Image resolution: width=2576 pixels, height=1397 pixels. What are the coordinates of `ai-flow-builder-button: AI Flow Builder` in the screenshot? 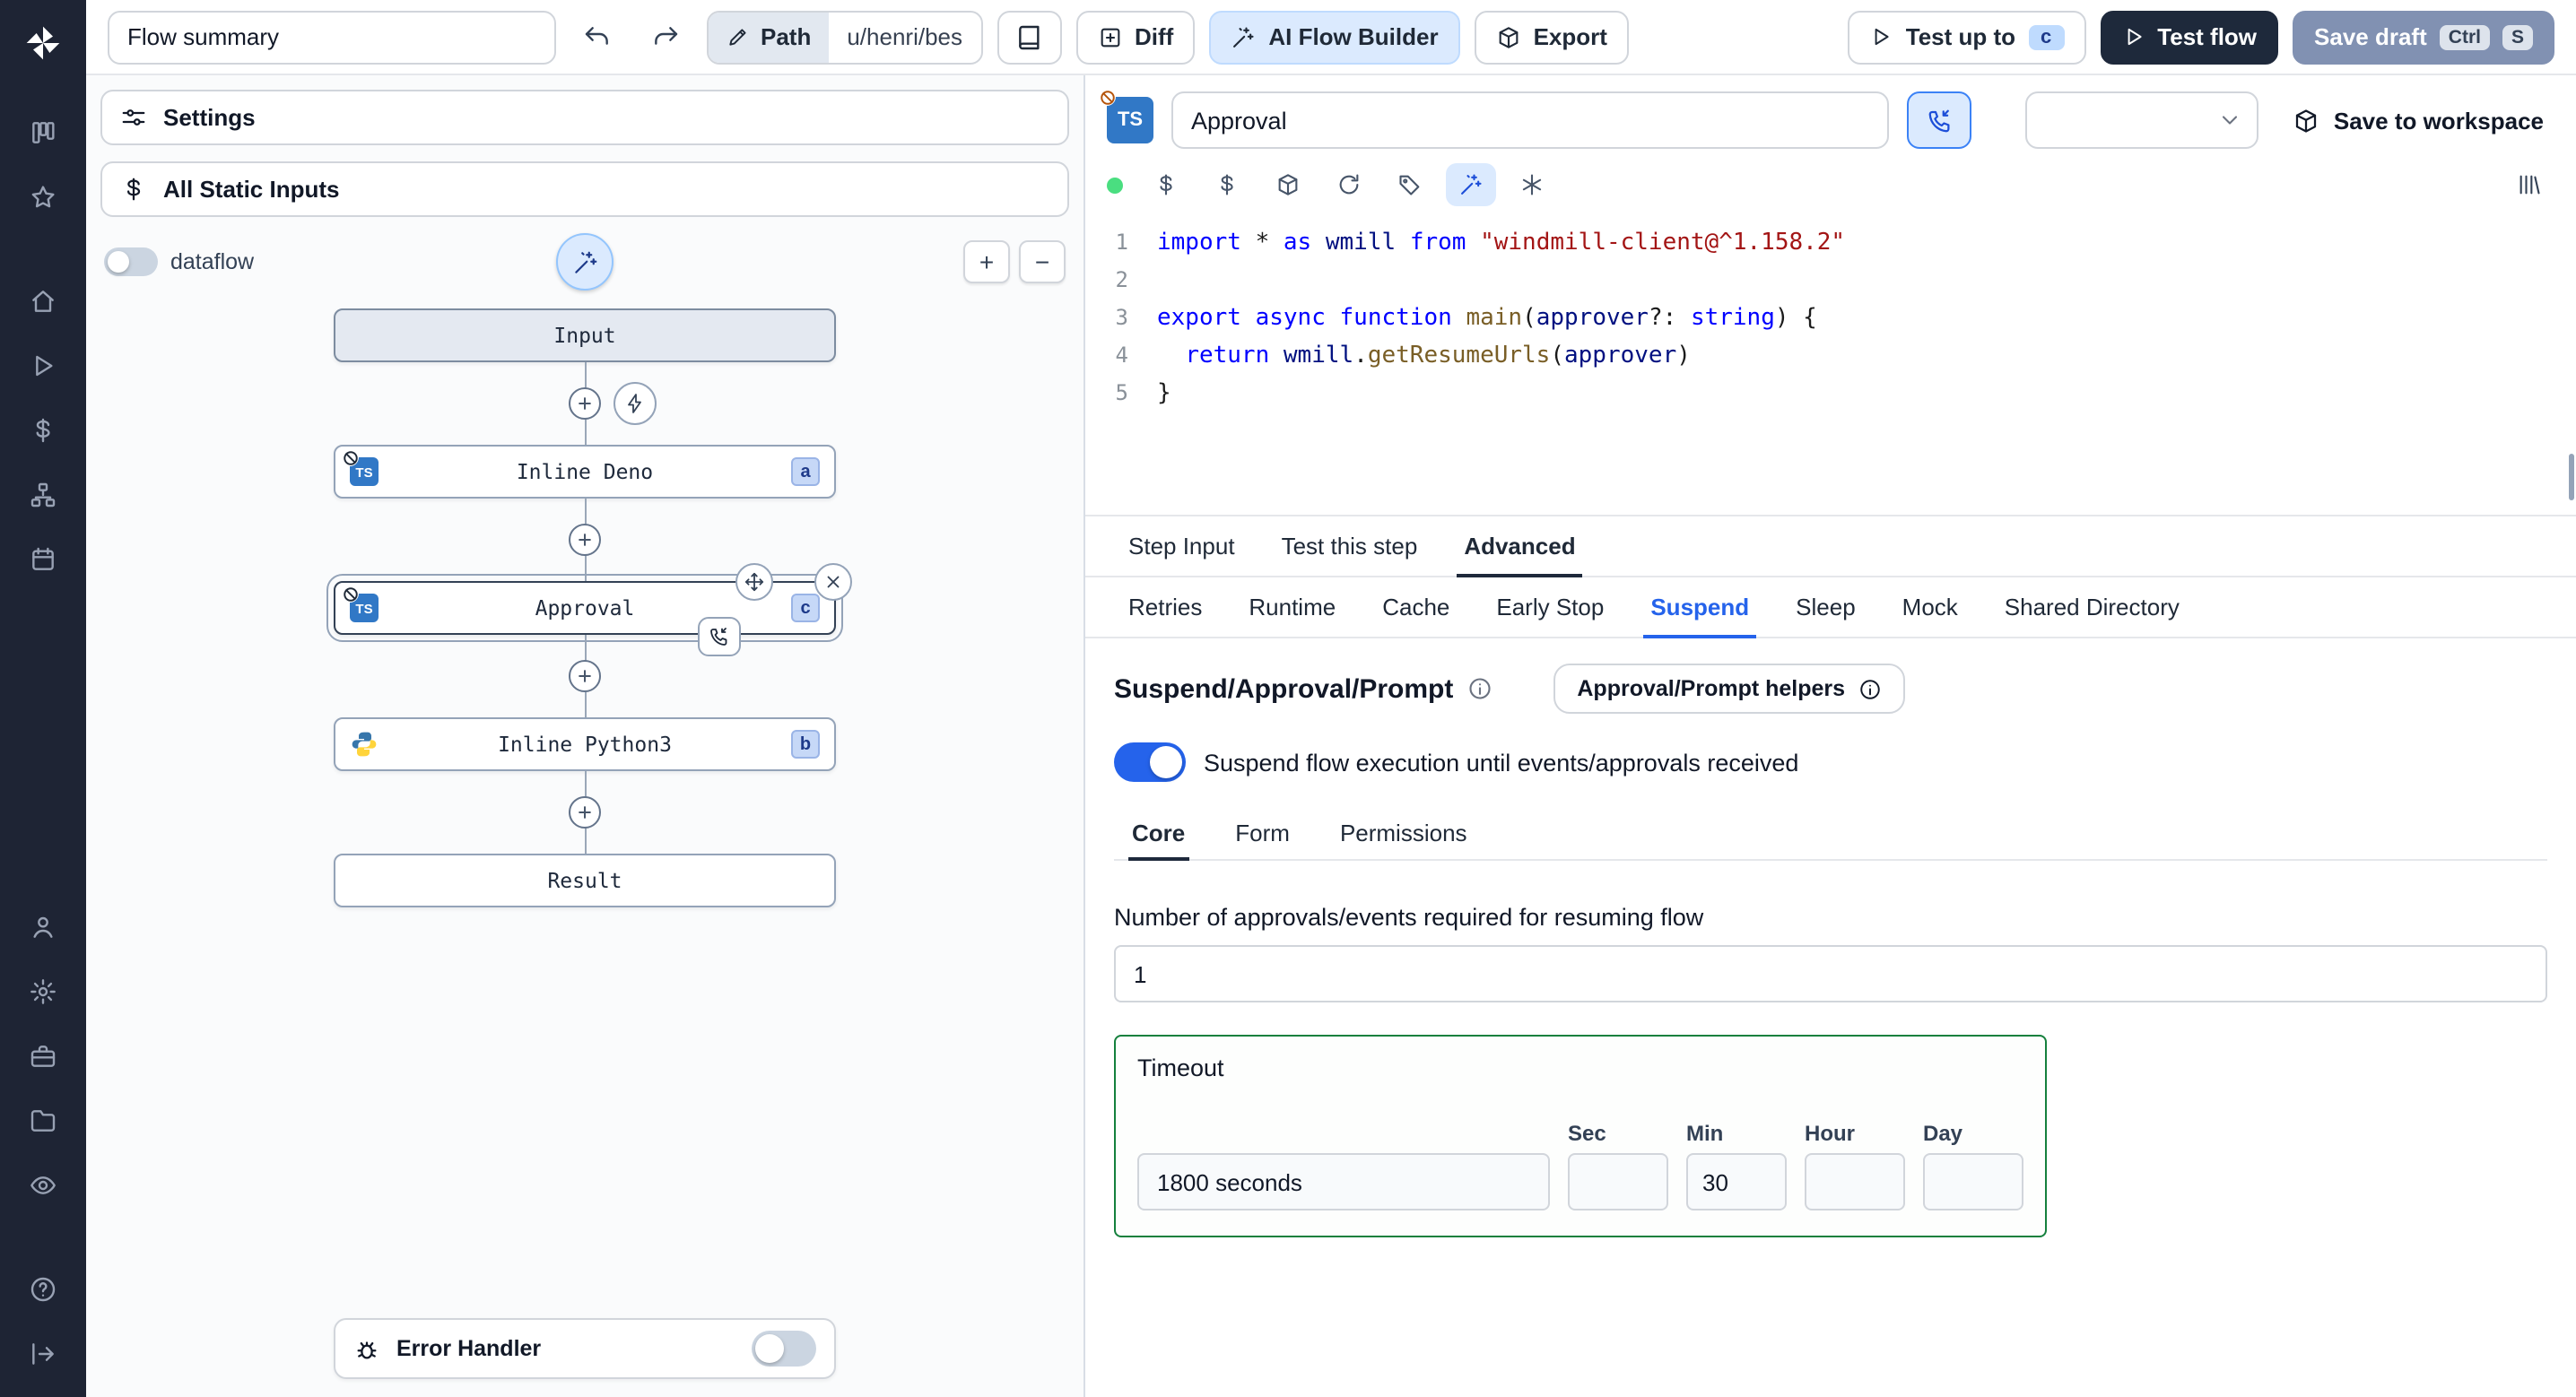 It's located at (1334, 37).